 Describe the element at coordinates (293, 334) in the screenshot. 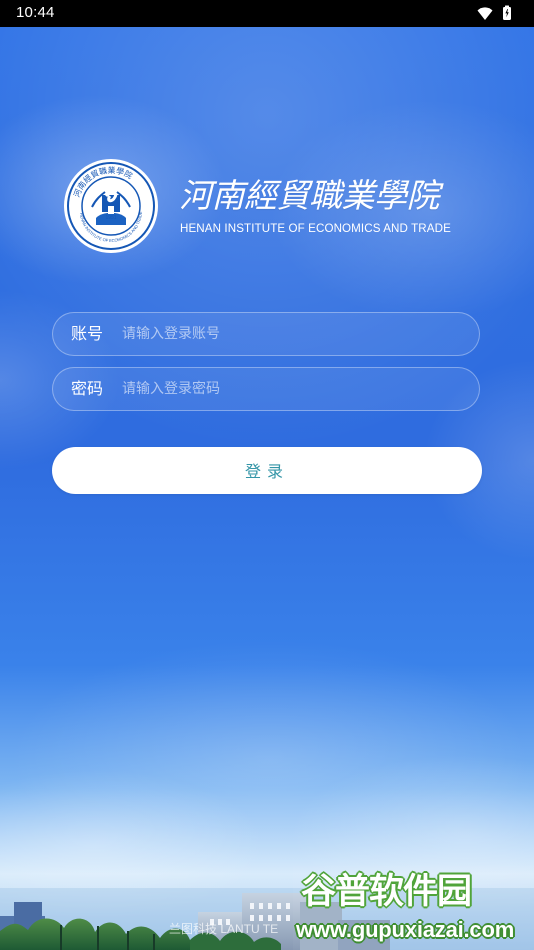

I see `account-input` at that location.